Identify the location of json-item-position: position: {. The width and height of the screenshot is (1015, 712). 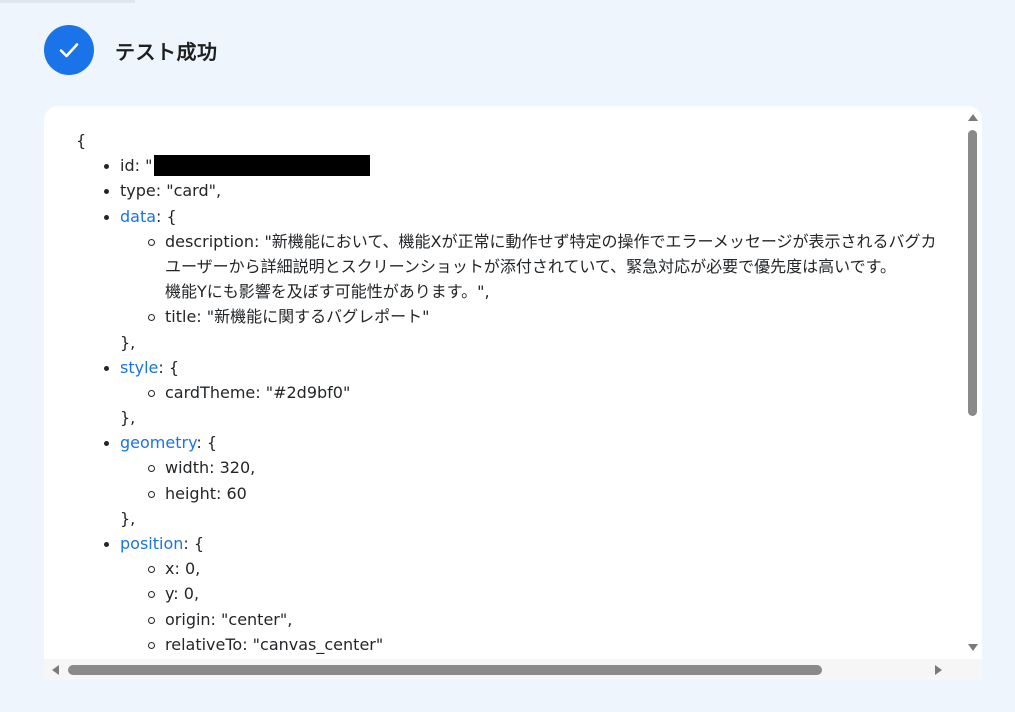
(506, 543).